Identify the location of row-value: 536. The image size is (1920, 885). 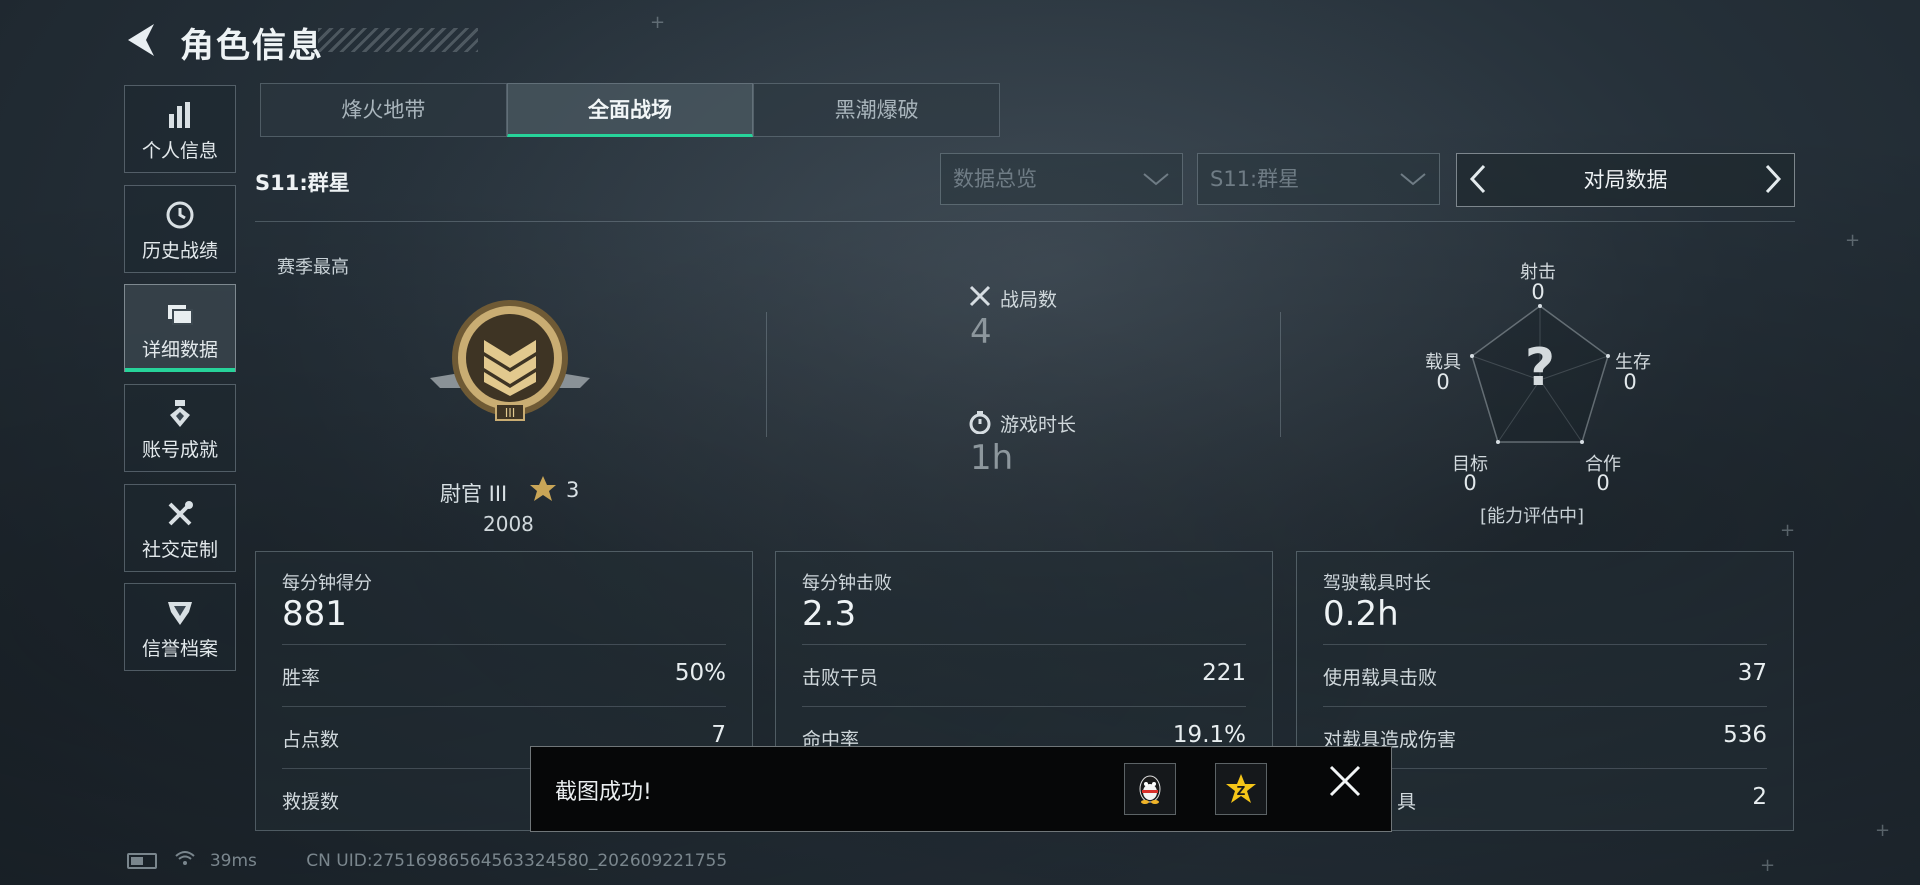
(1745, 735).